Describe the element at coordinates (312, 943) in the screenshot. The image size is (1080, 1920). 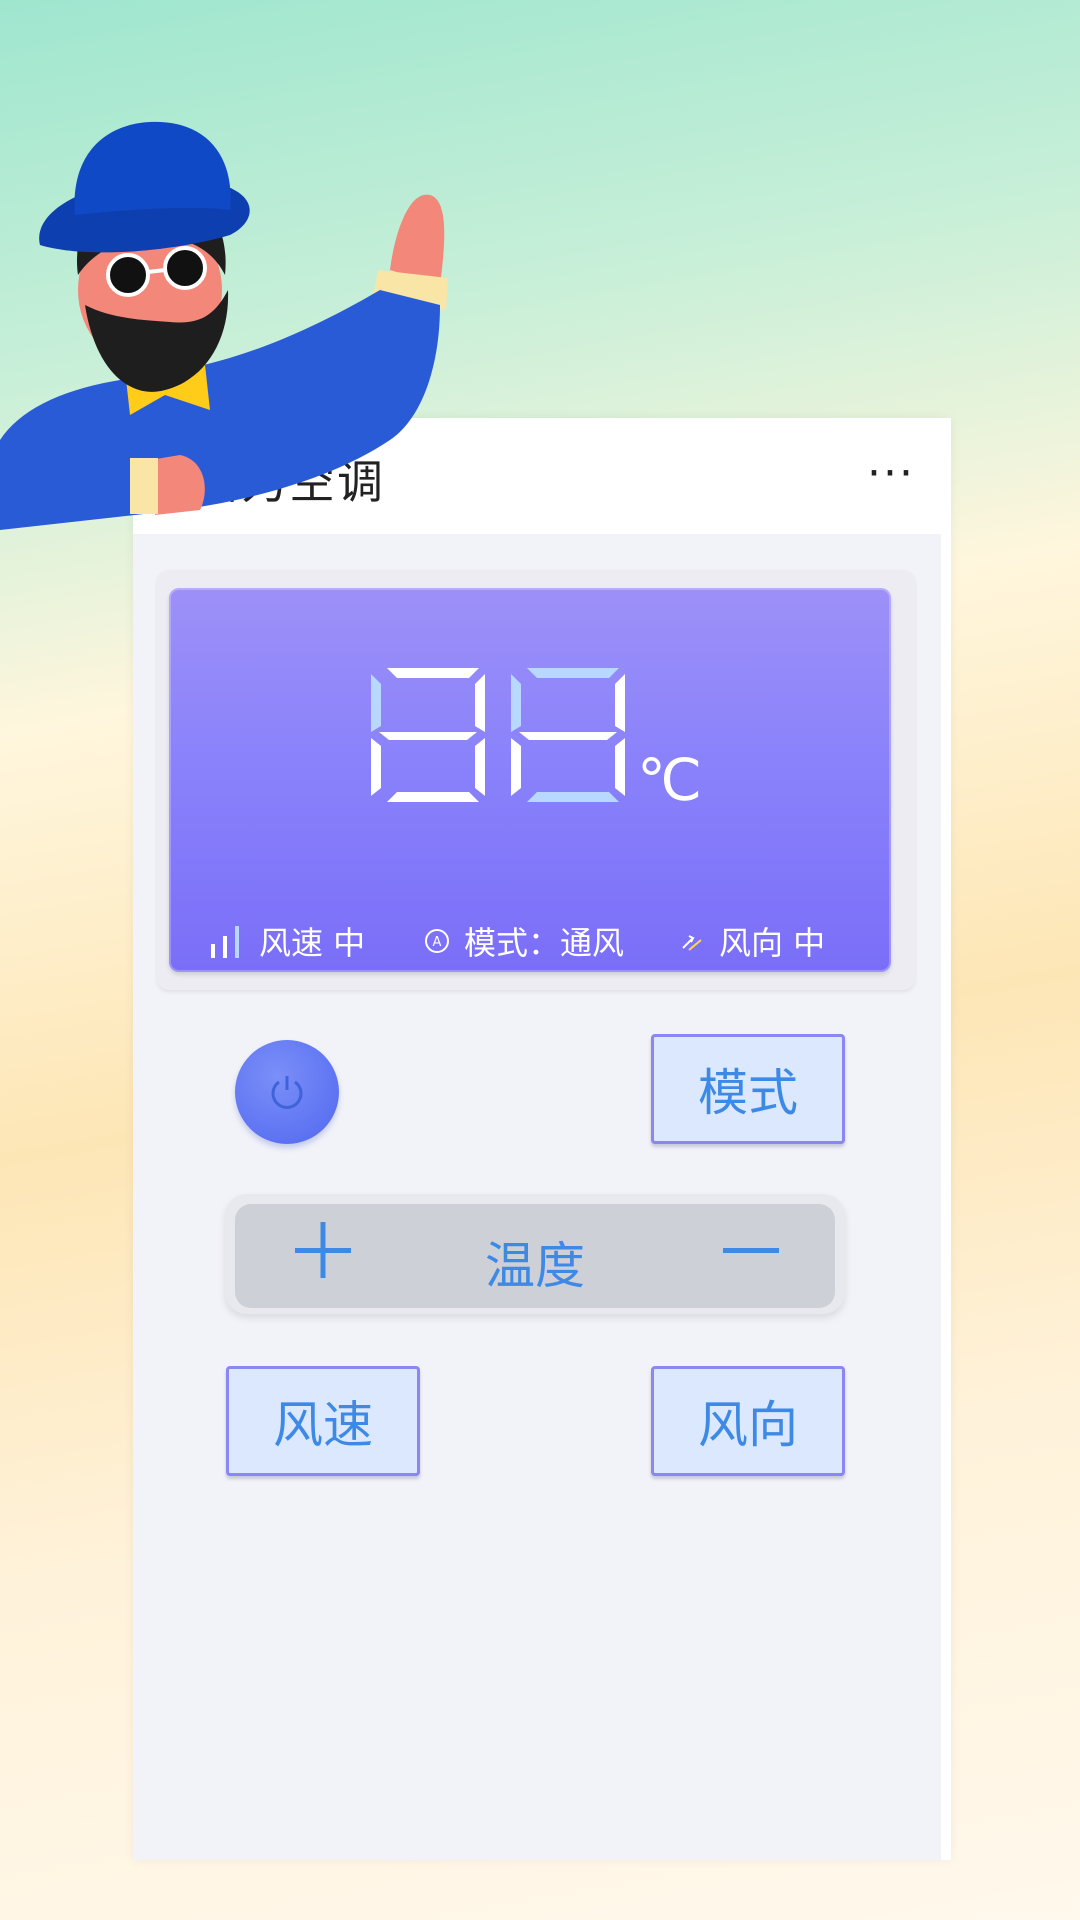
I see `fan-speed-text: 风速 中` at that location.